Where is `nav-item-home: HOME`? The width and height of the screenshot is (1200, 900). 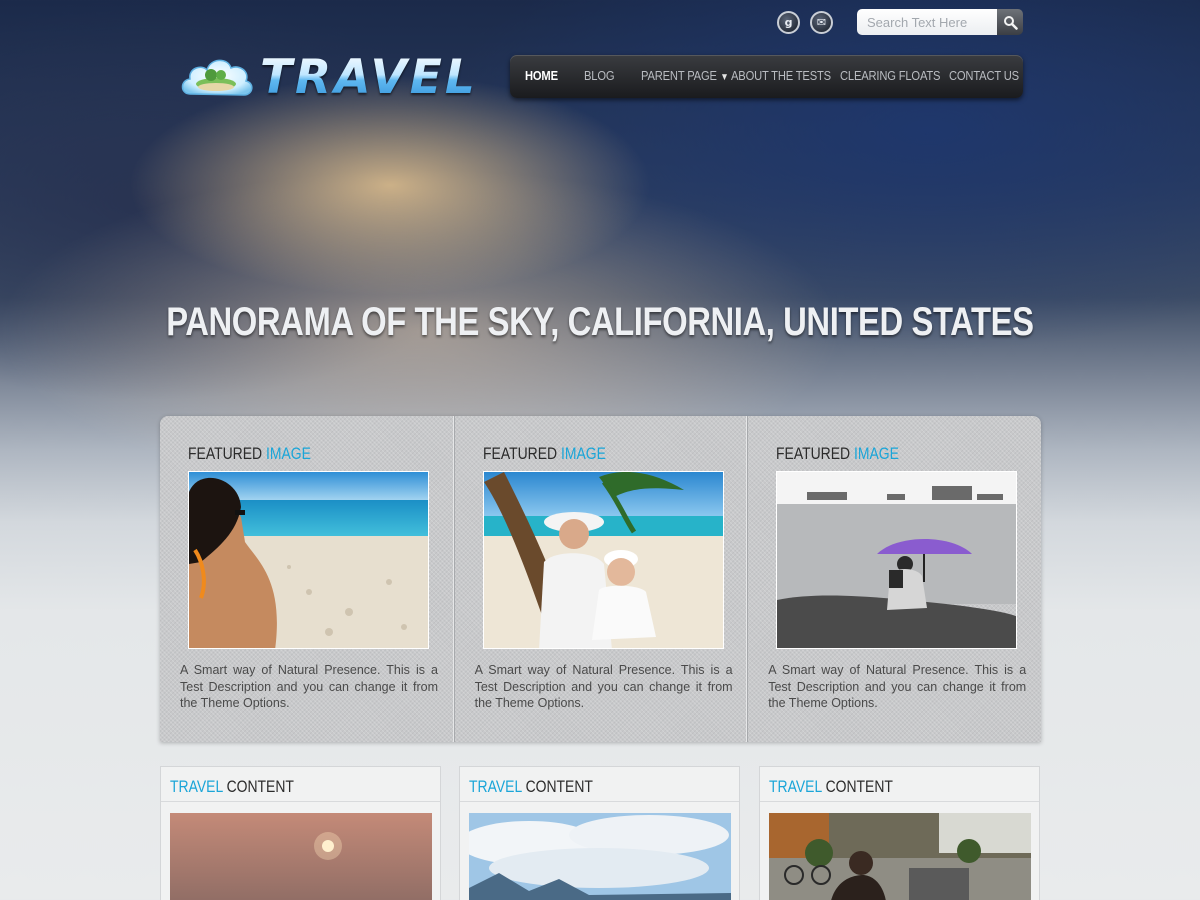 nav-item-home: HOME is located at coordinates (541, 75).